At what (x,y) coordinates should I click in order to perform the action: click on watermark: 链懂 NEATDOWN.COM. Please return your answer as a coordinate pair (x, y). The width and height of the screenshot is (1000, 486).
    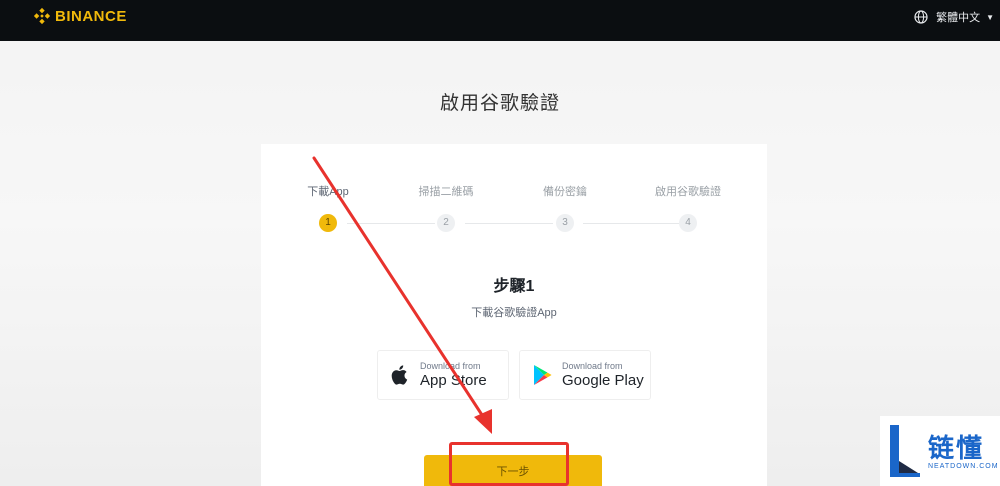
    Looking at the image, I should click on (940, 451).